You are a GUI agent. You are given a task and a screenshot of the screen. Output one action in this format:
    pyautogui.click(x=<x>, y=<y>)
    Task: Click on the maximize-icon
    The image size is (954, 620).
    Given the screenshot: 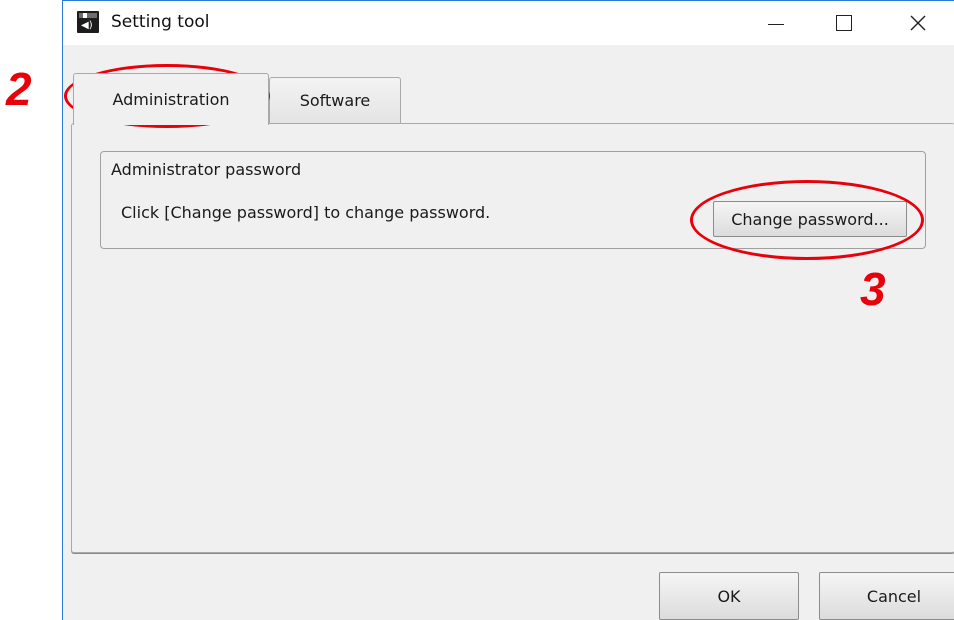 What is the action you would take?
    pyautogui.click(x=844, y=23)
    